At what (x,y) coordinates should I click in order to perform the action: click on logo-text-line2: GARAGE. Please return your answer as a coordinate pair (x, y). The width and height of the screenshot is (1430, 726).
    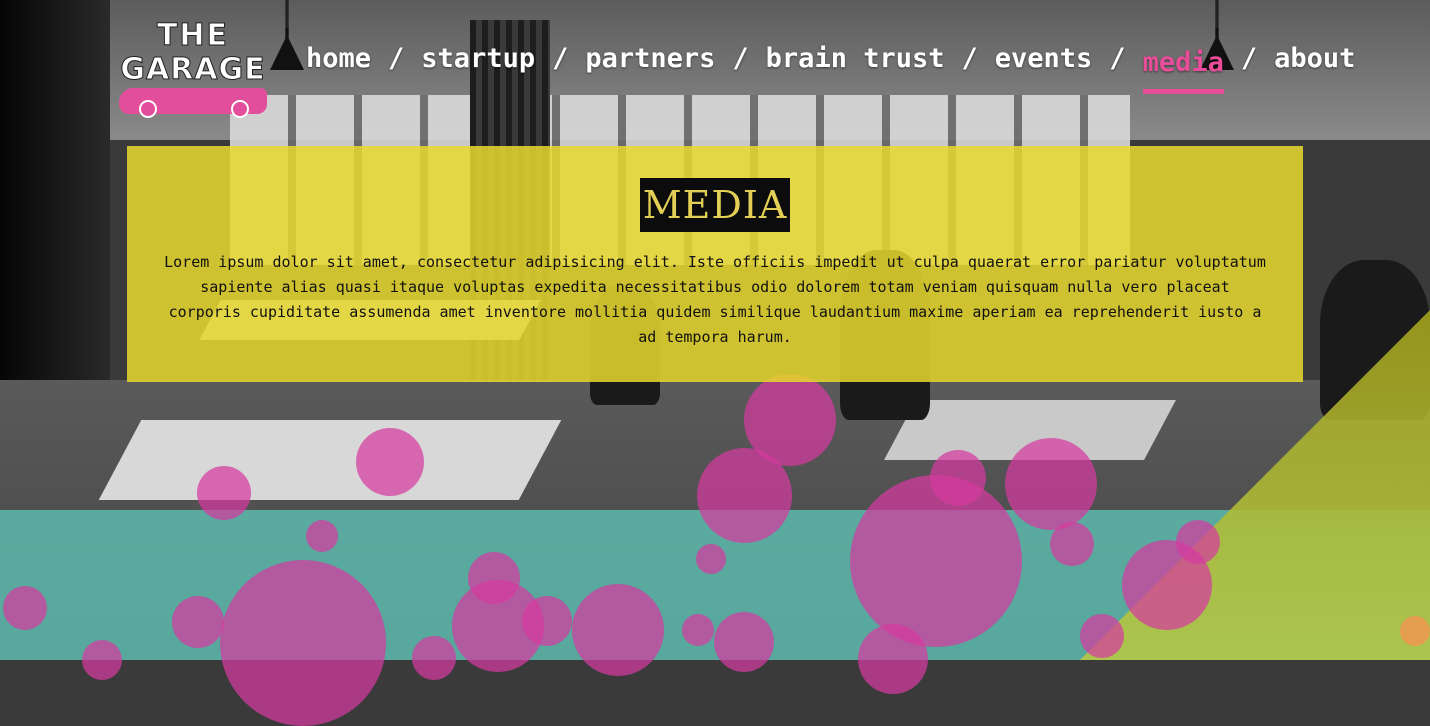
    Looking at the image, I should click on (193, 70).